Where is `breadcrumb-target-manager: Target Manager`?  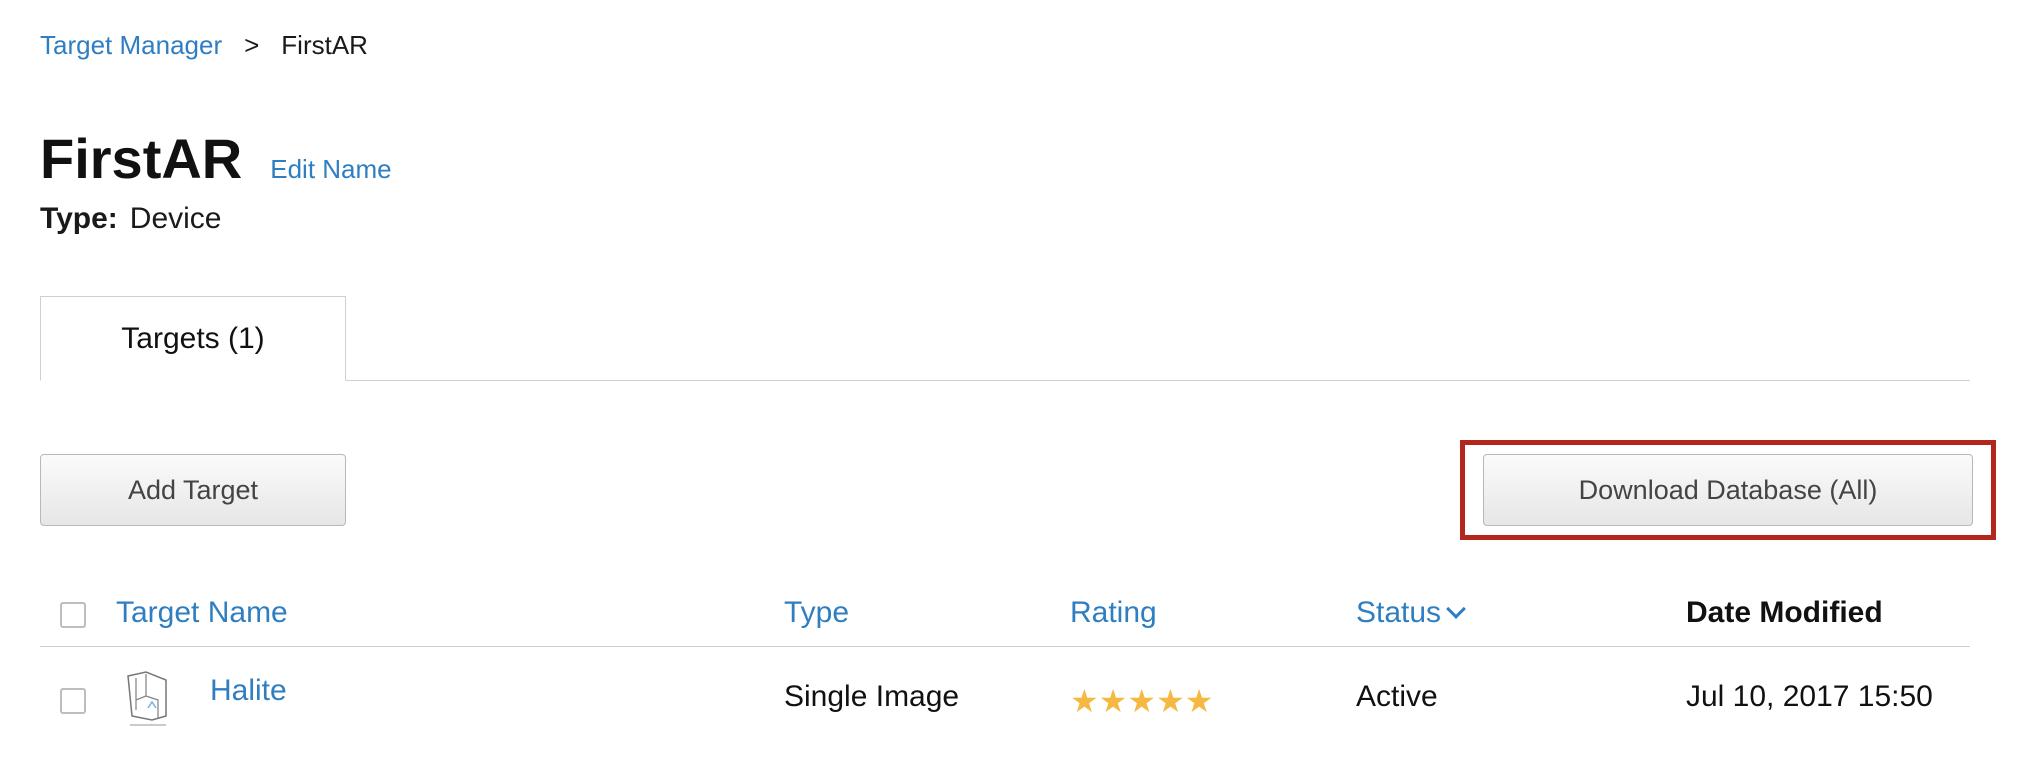 breadcrumb-target-manager: Target Manager is located at coordinates (131, 45).